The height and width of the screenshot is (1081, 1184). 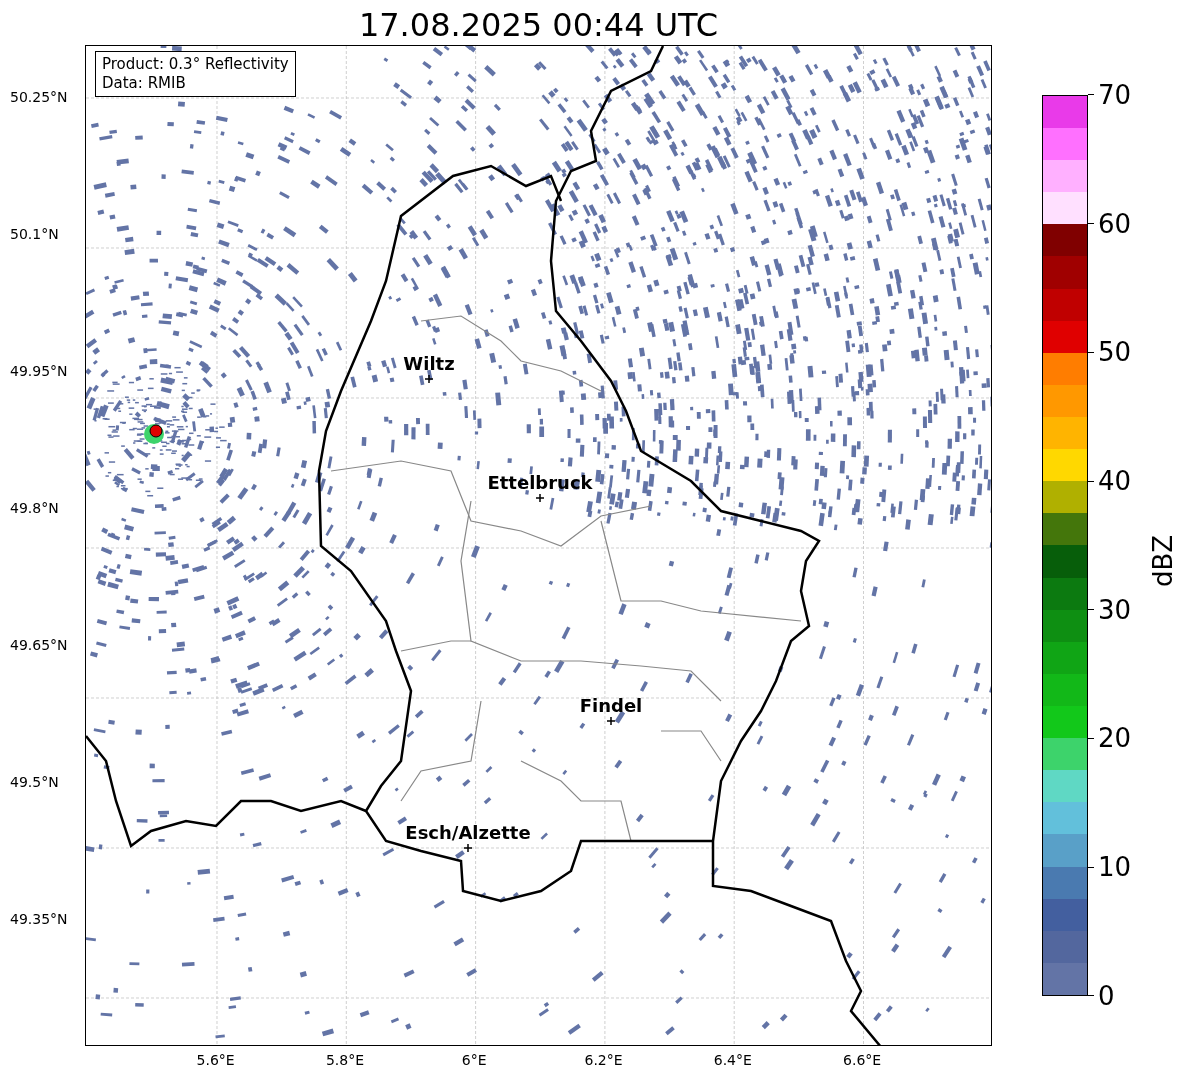 I want to click on longitude-label: 6.6°E, so click(x=862, y=1060).